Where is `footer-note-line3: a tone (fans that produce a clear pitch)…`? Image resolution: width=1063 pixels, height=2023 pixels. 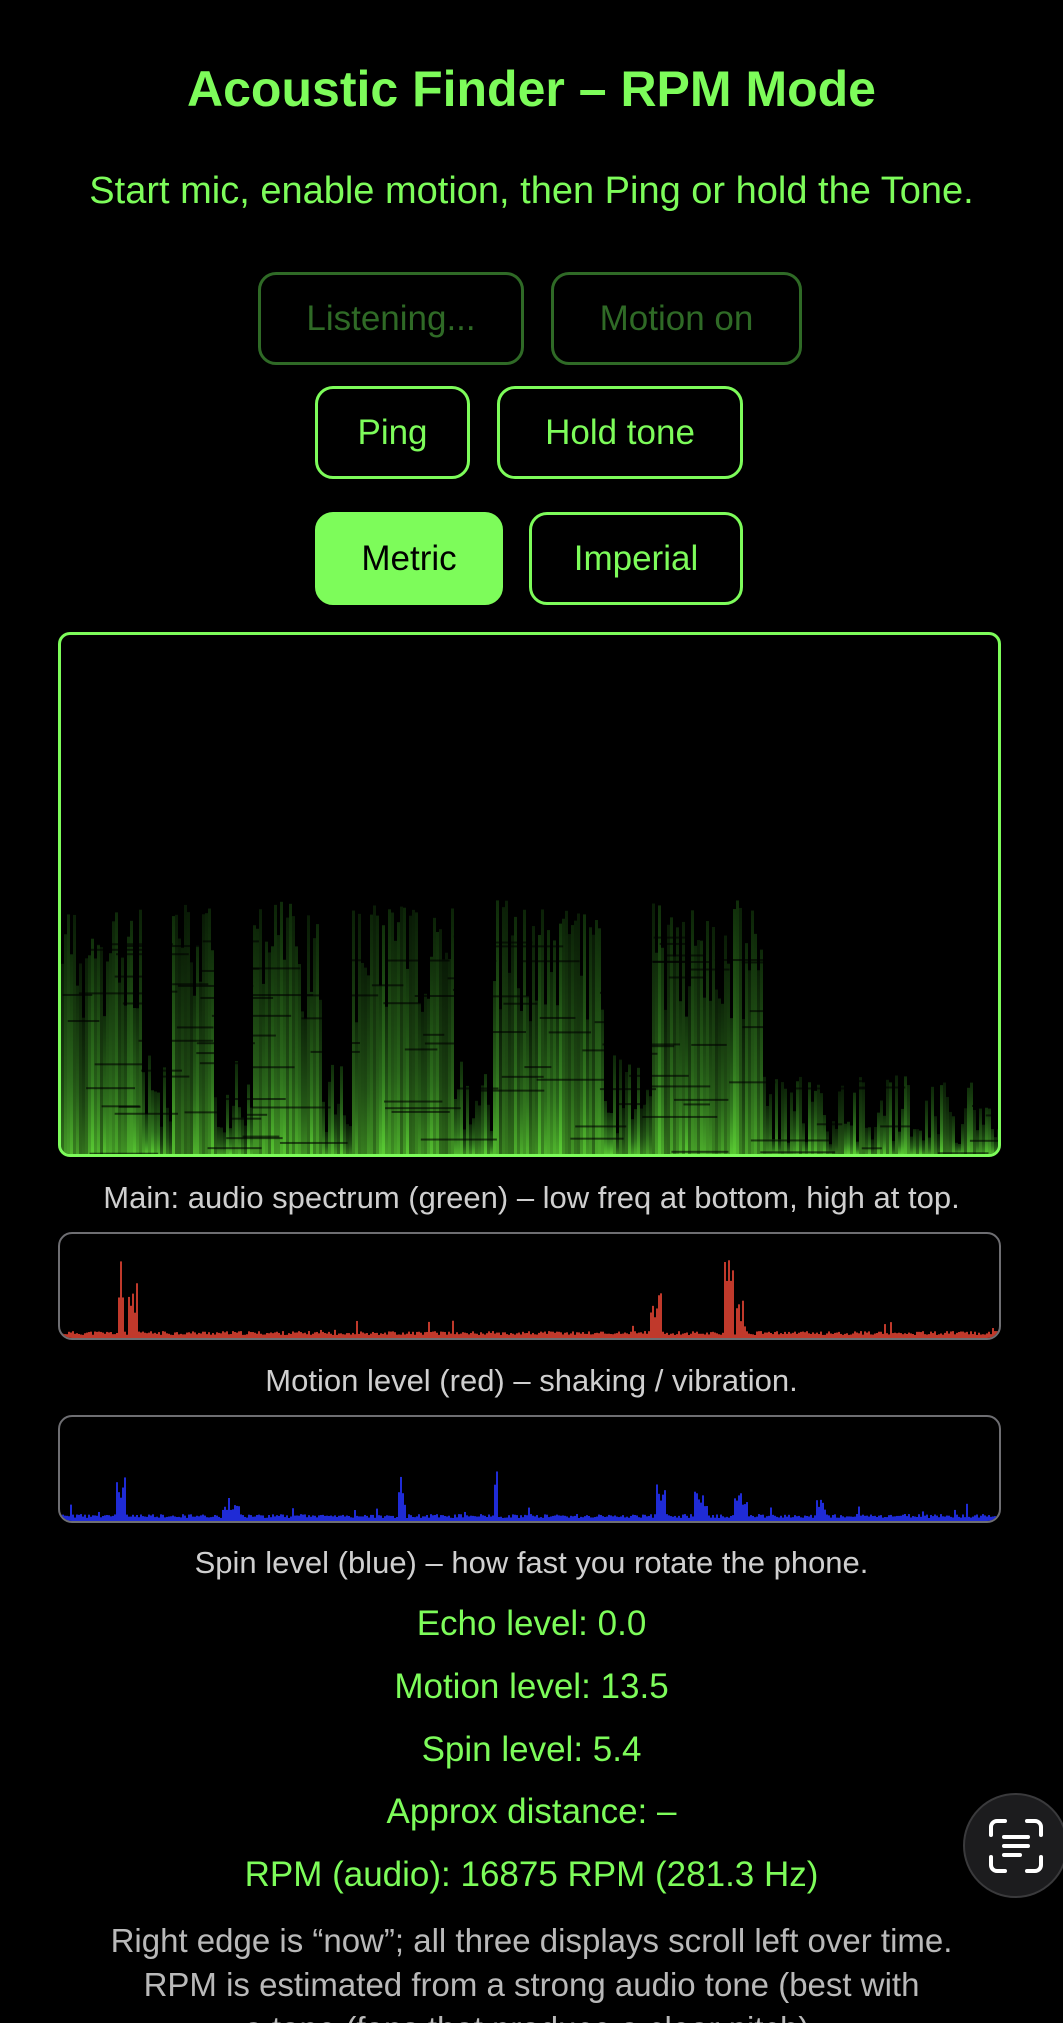
footer-note-line3: a tone (fans that produce a clear pitch)… is located at coordinates (531, 2016).